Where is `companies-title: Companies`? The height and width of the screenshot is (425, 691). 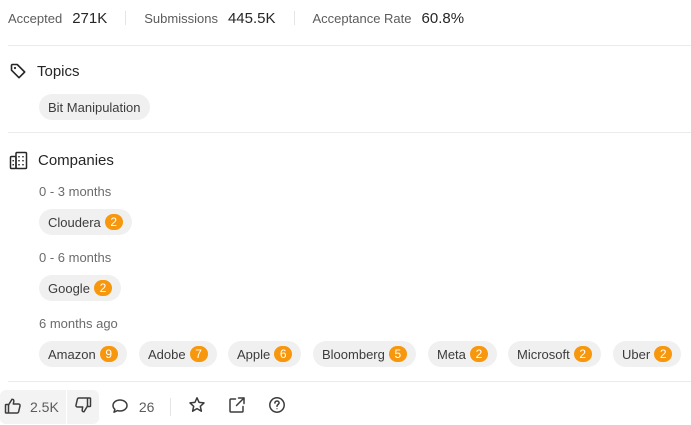
companies-title: Companies is located at coordinates (76, 160).